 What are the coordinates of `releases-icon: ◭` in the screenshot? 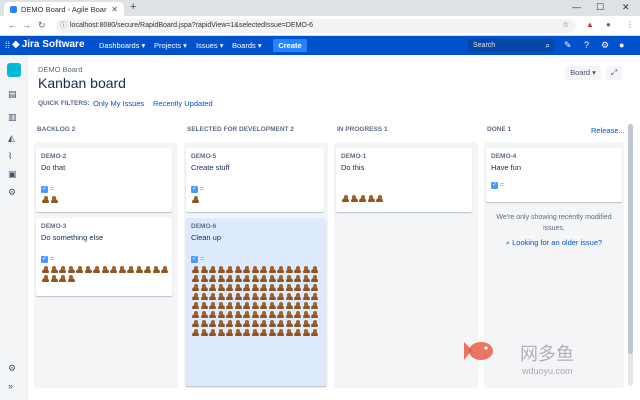 It's located at (11, 138).